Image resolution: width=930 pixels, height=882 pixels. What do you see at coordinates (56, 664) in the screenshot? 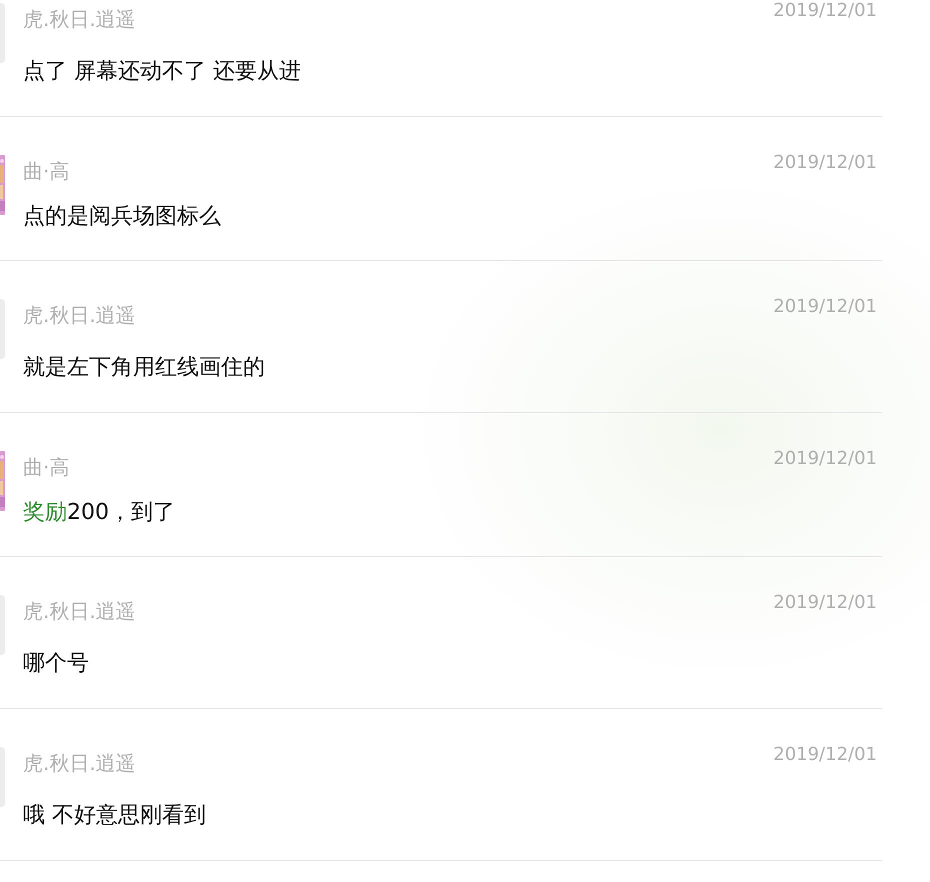
I see `comment-text: 哪个号` at bounding box center [56, 664].